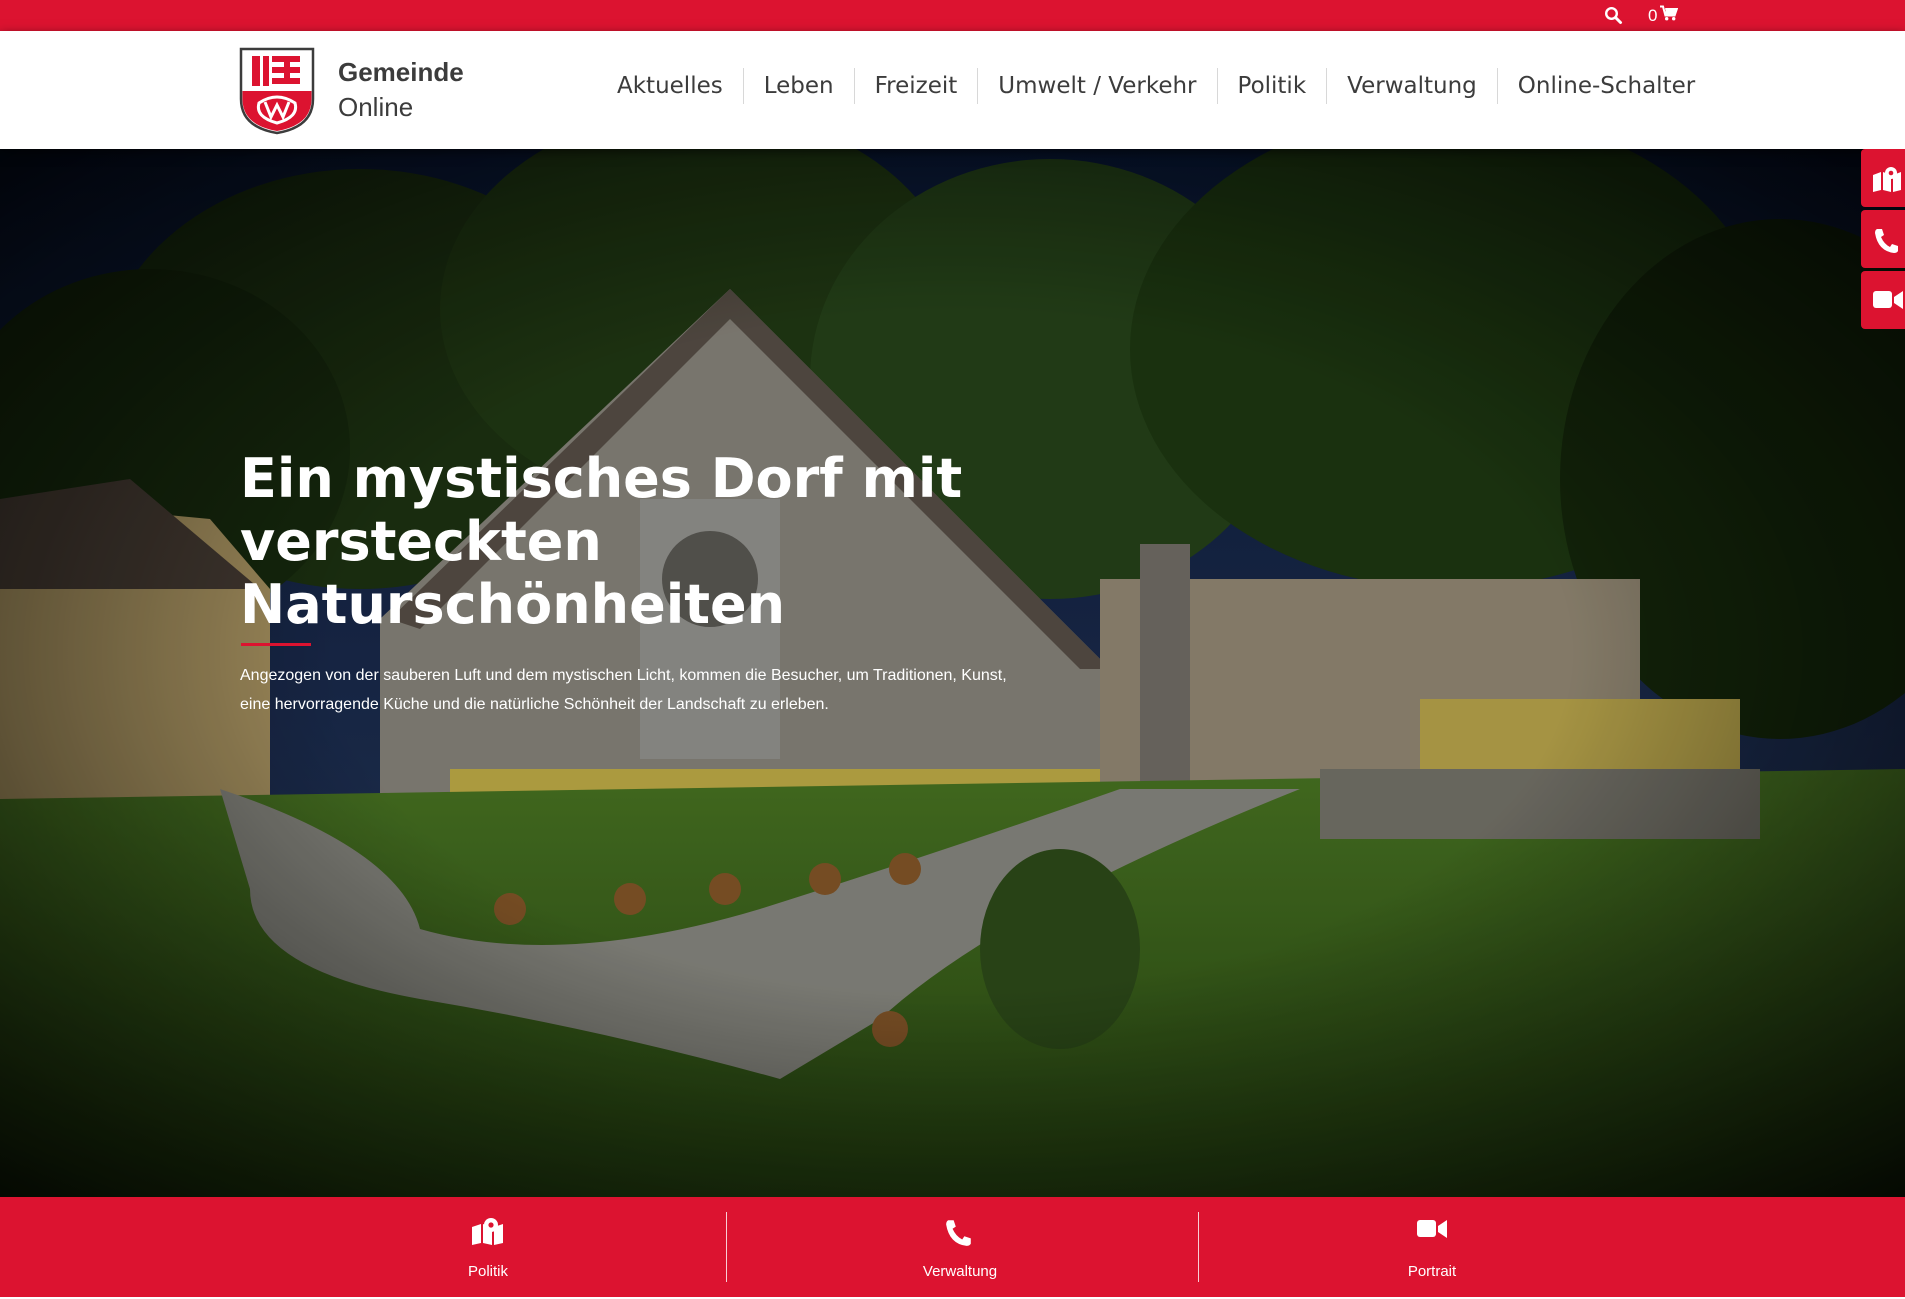 This screenshot has height=1299, width=1905. I want to click on hero-title-underline, so click(276, 644).